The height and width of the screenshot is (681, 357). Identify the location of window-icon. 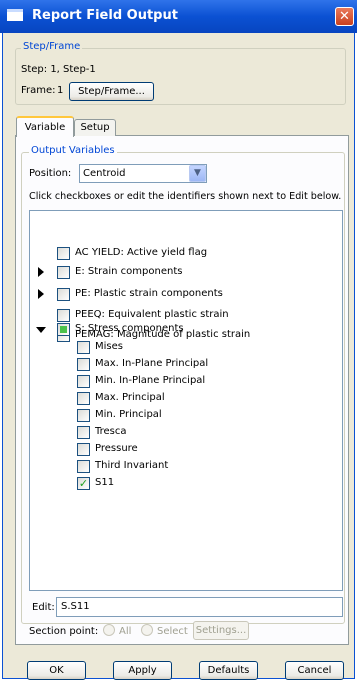
(15, 15).